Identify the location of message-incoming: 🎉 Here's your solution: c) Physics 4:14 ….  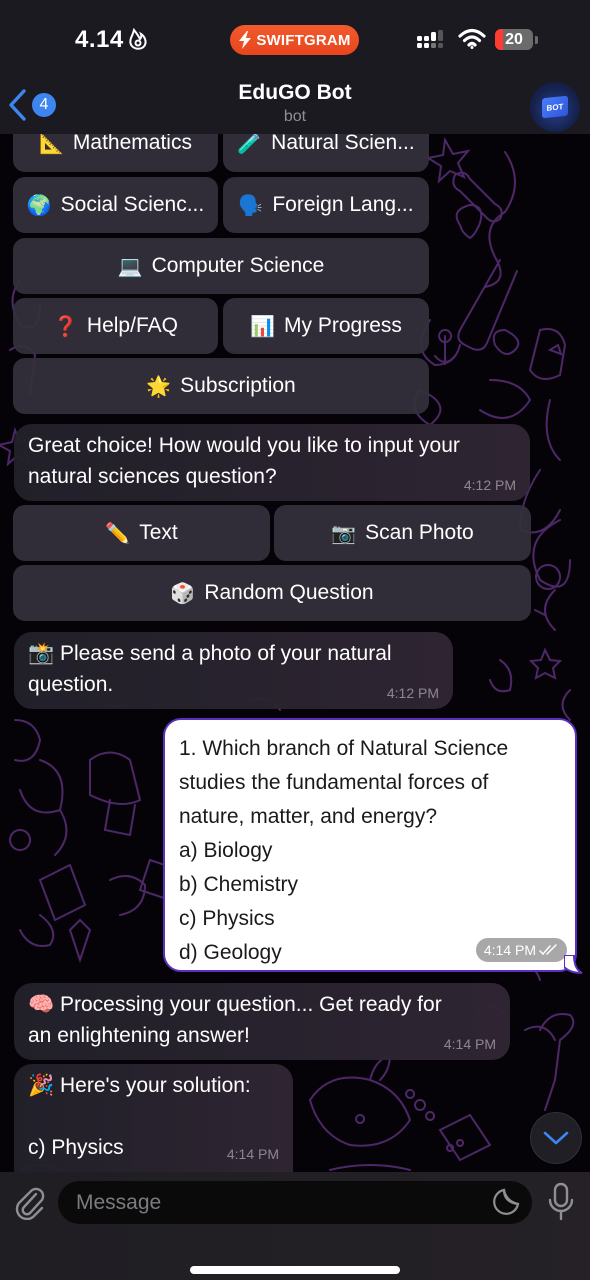
(153, 1118).